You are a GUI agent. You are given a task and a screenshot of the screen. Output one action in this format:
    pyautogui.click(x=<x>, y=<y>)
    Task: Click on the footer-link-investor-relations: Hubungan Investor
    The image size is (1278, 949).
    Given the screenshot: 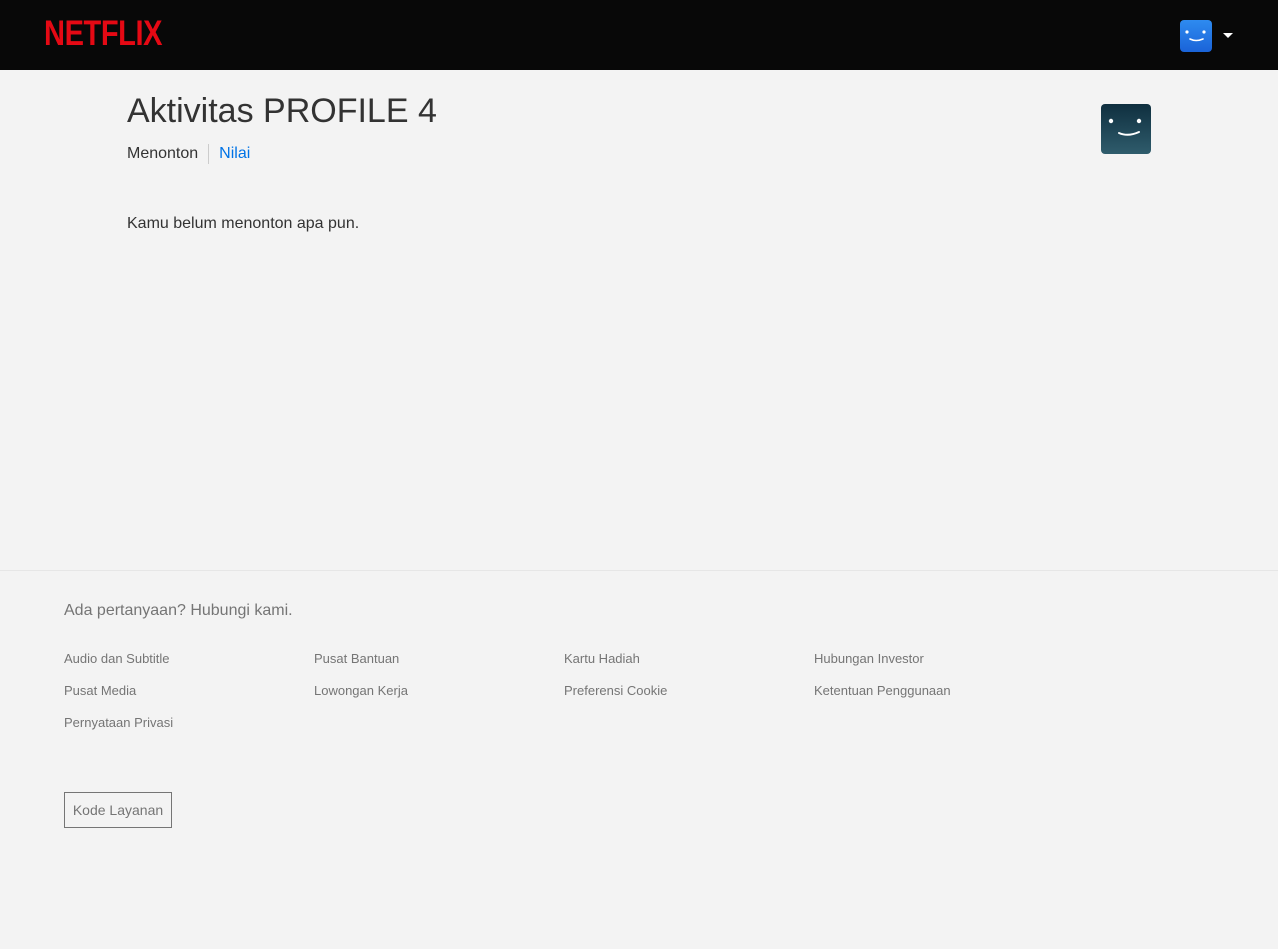 What is the action you would take?
    pyautogui.click(x=939, y=659)
    